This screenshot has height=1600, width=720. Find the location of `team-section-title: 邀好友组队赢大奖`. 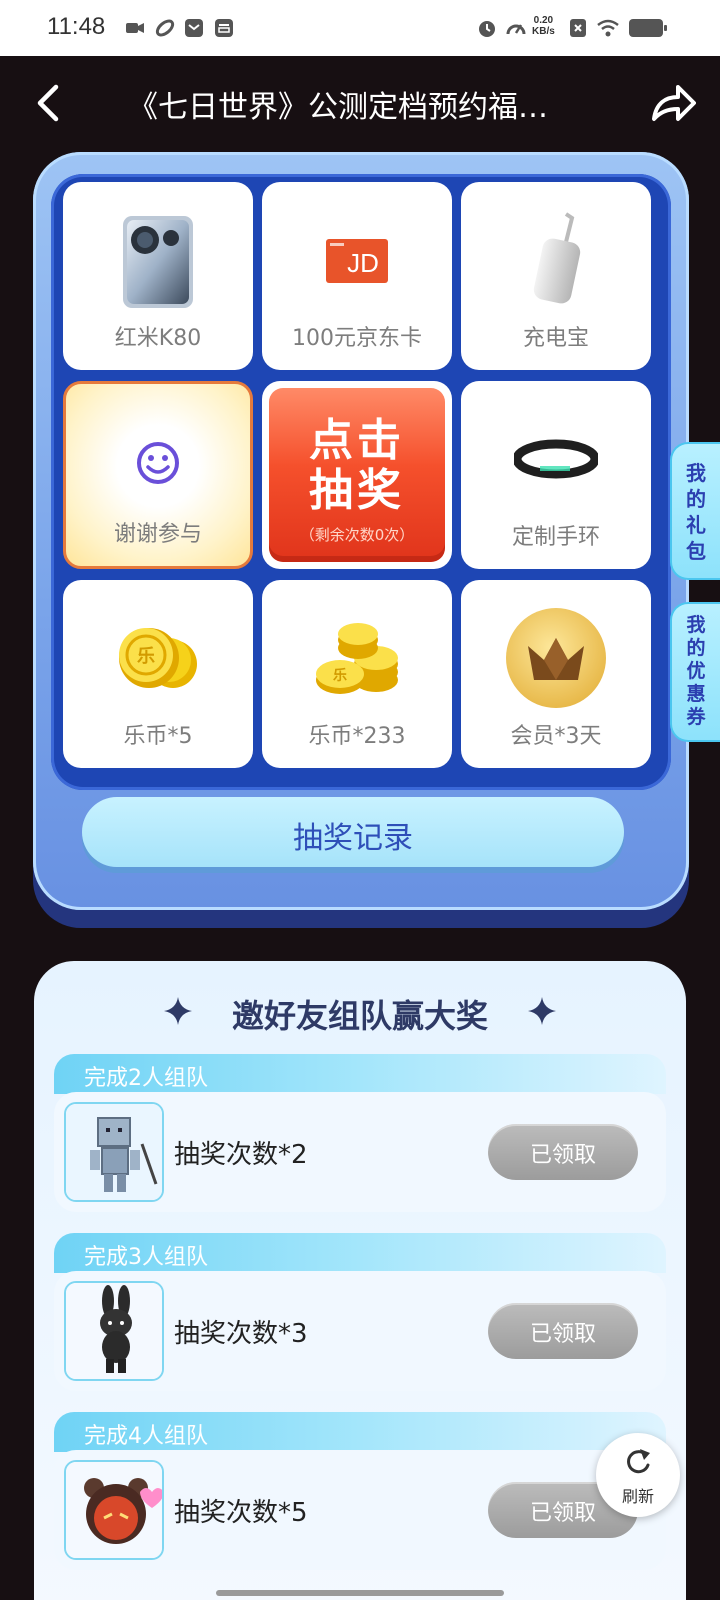

team-section-title: 邀好友组队赢大奖 is located at coordinates (359, 1016).